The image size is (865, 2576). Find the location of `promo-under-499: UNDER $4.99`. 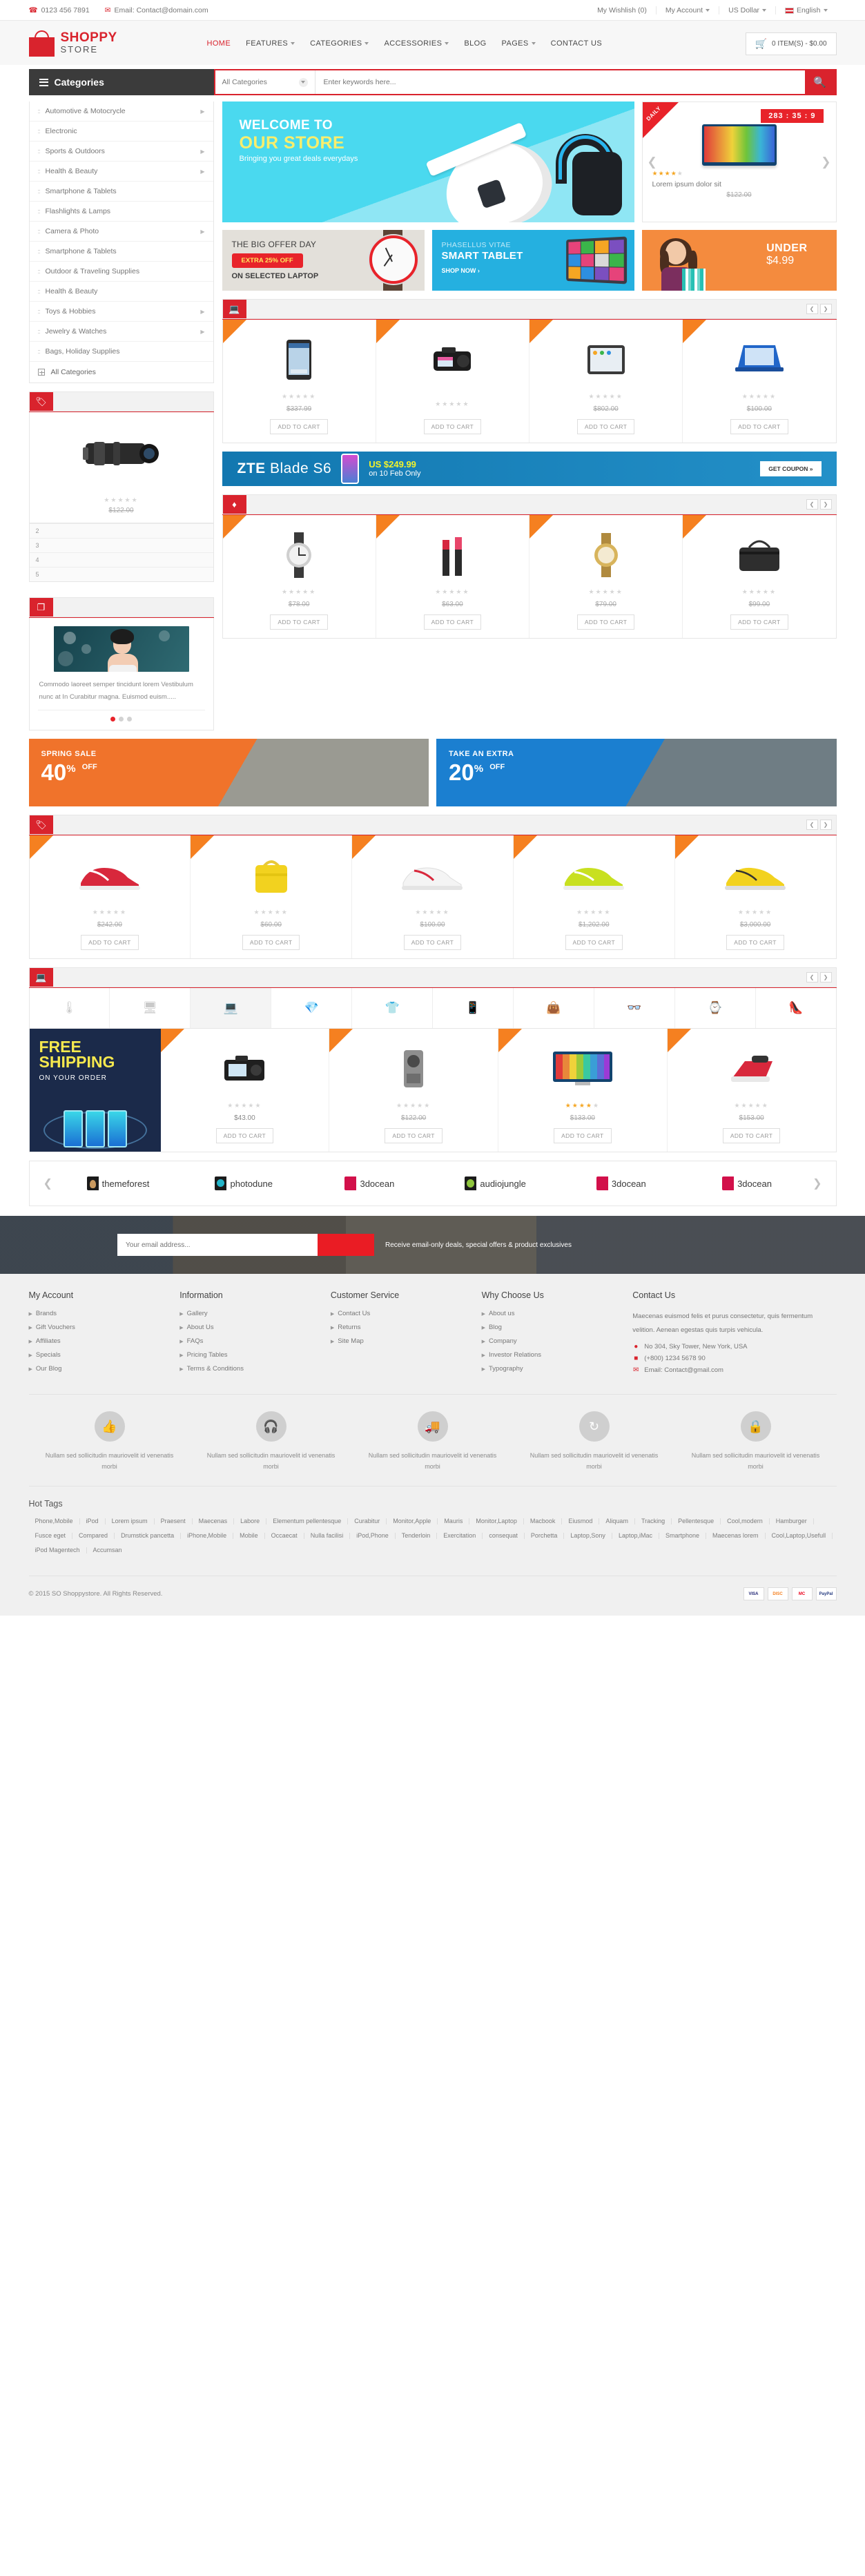

promo-under-499: UNDER $4.99 is located at coordinates (739, 260).